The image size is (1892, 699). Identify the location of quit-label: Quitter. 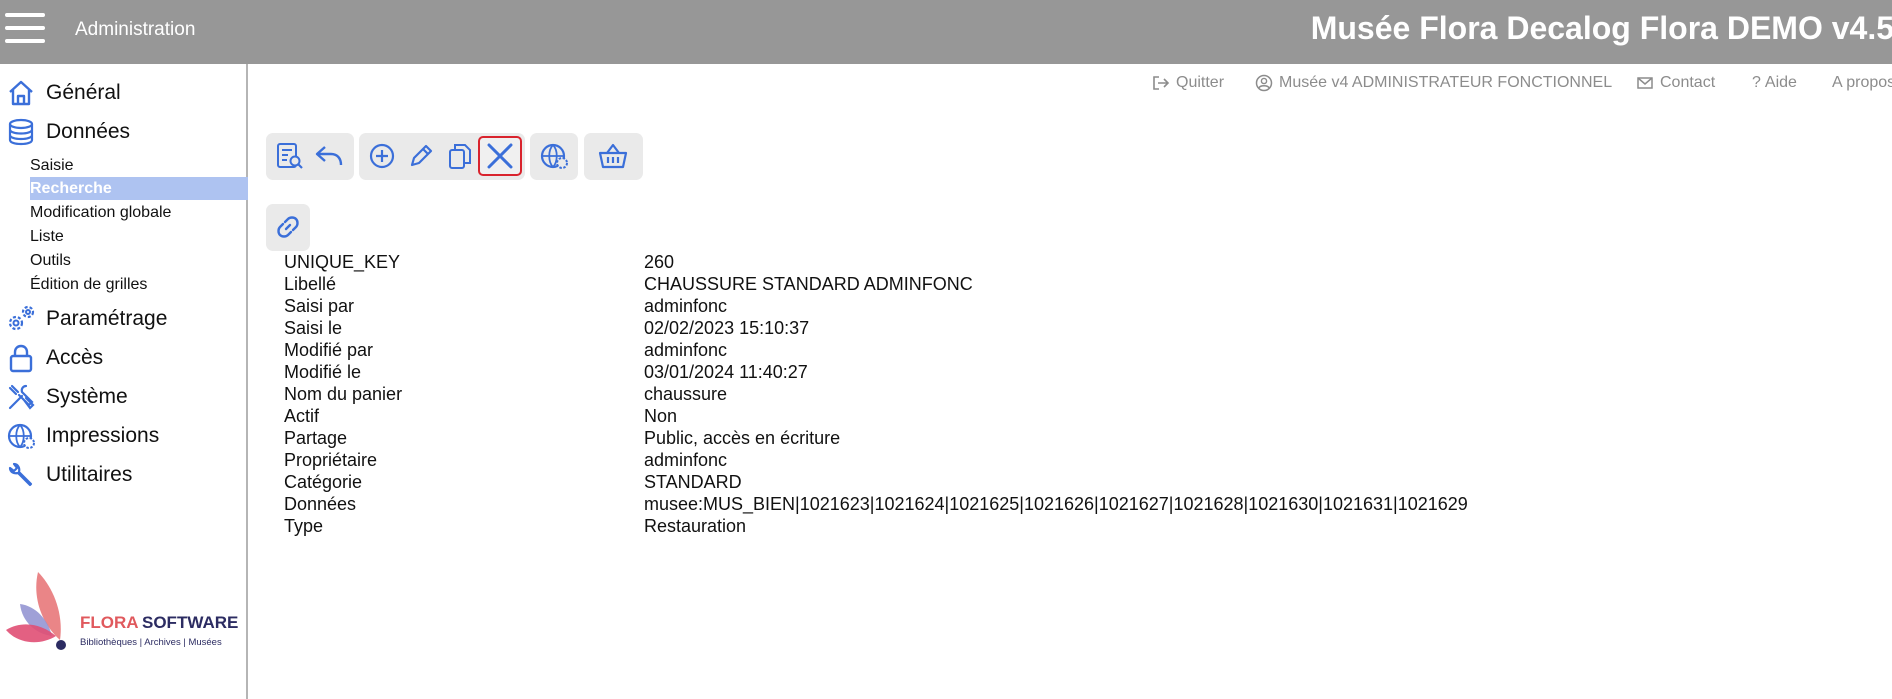
(1200, 82).